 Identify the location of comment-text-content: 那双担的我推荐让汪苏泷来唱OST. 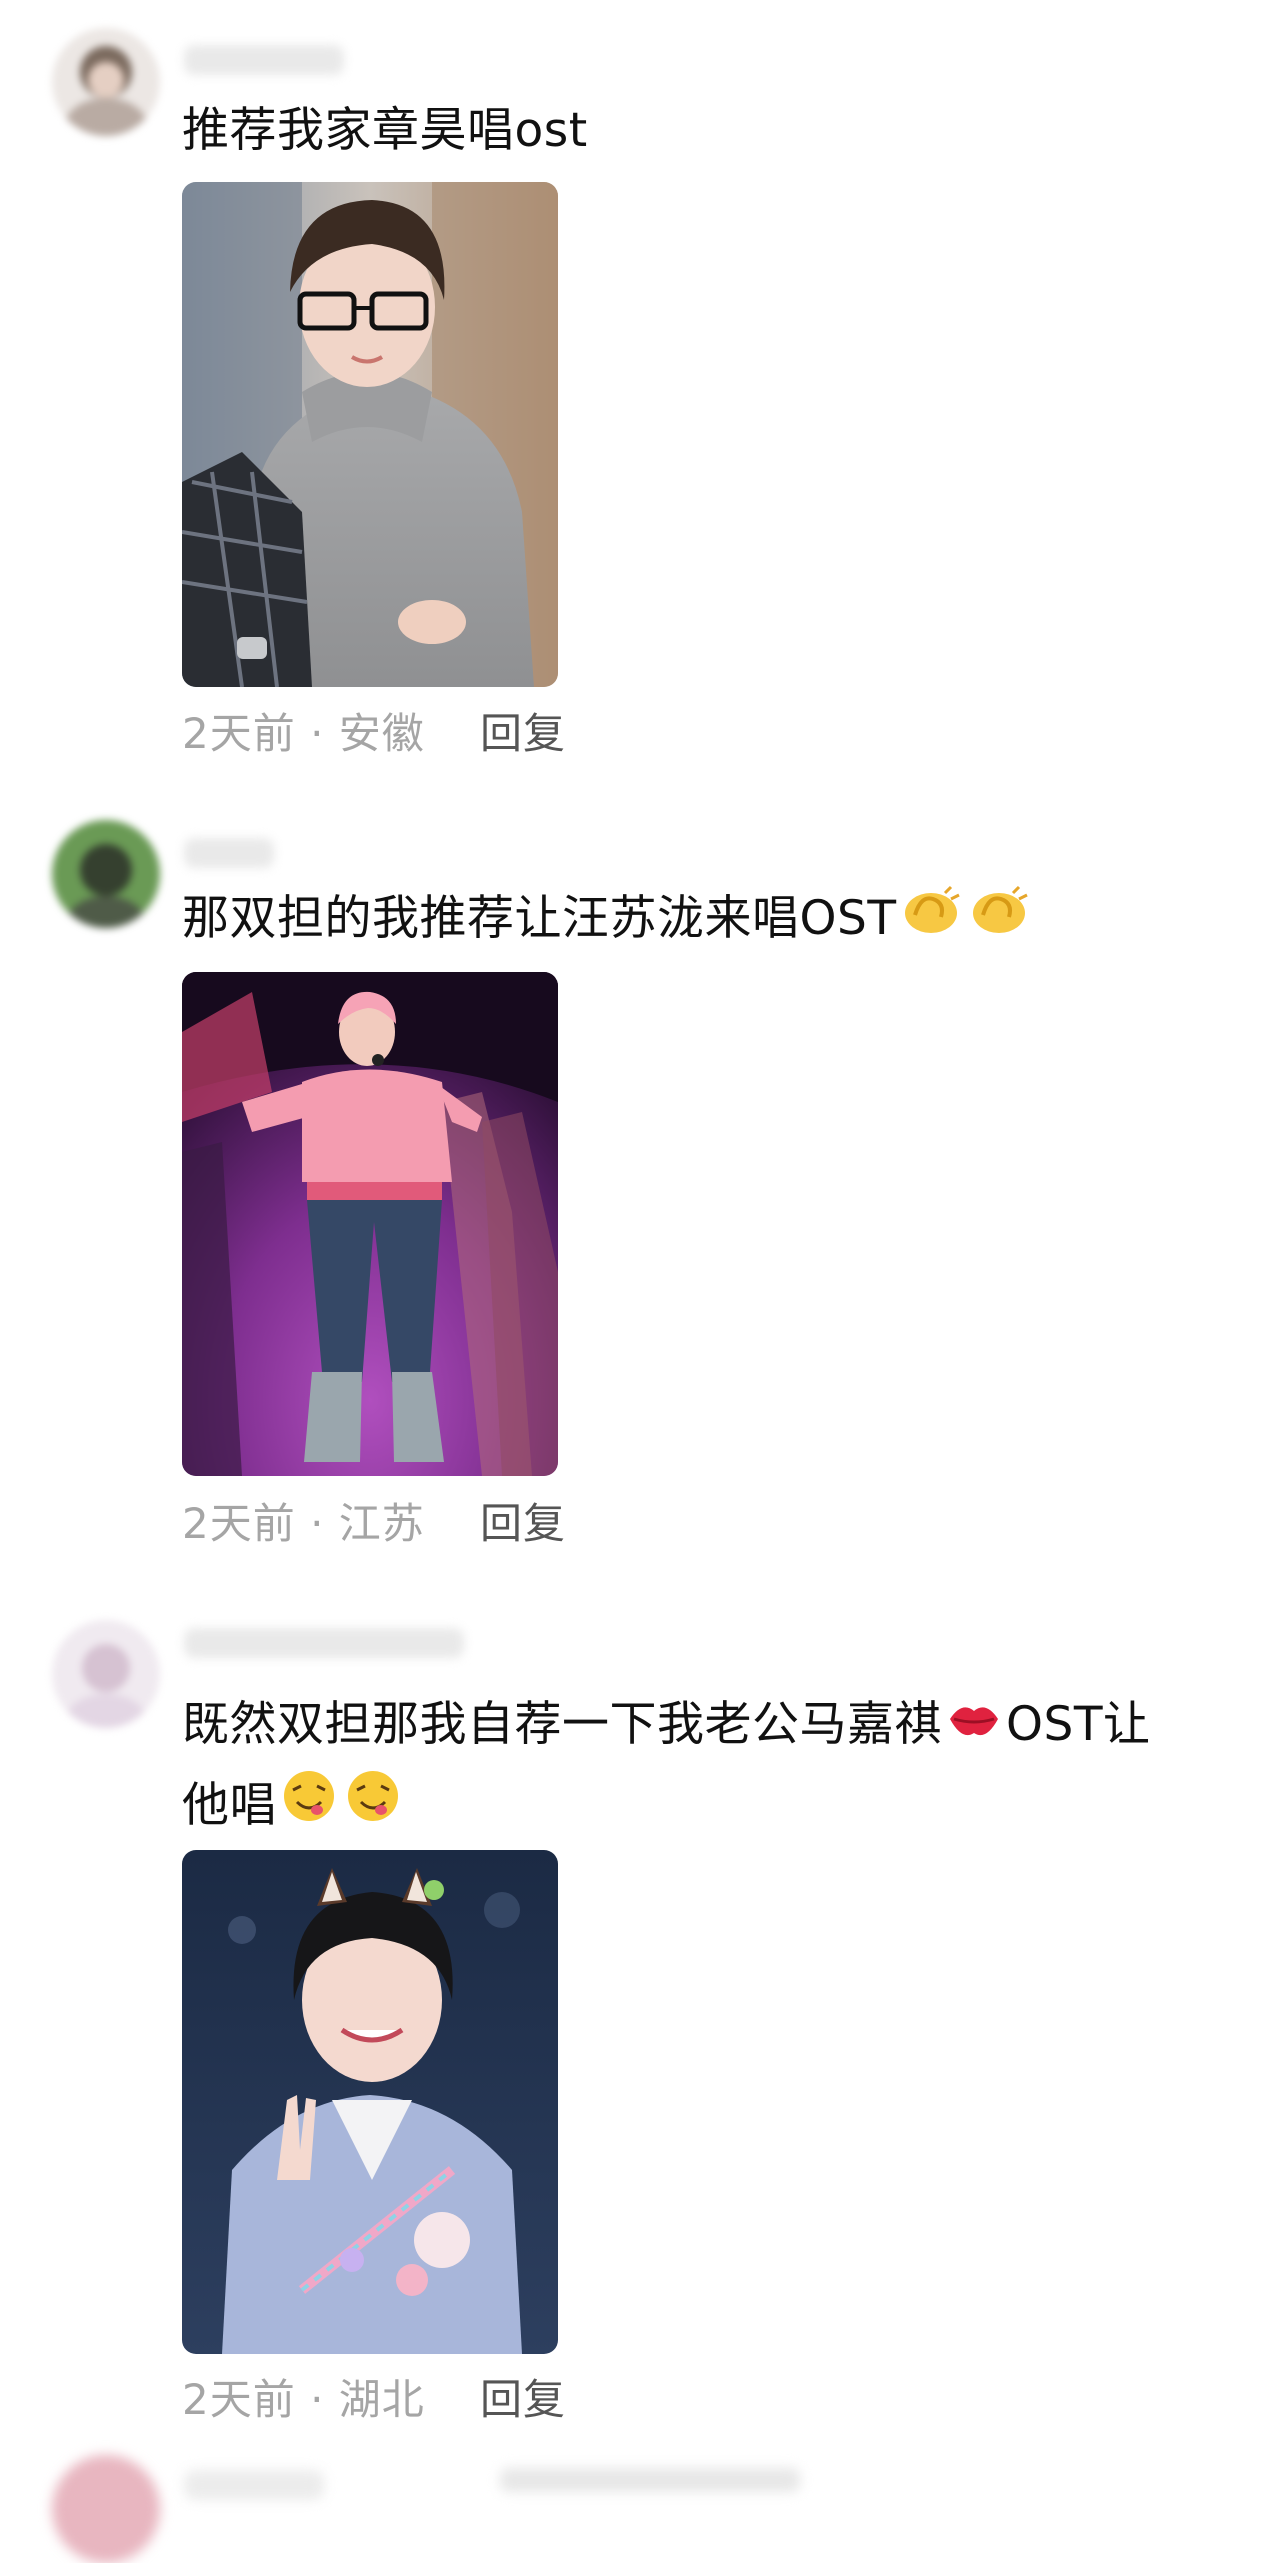
(539, 918).